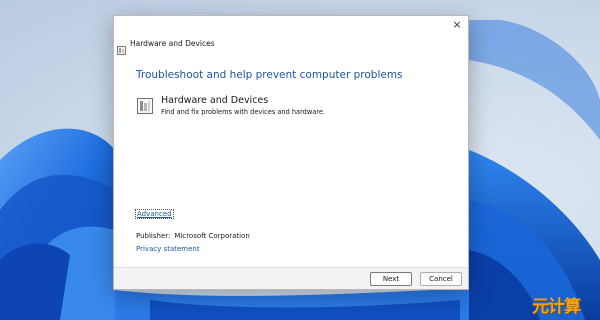 Image resolution: width=600 pixels, height=320 pixels. What do you see at coordinates (556, 307) in the screenshot?
I see `watermark-logo: 元计算` at bounding box center [556, 307].